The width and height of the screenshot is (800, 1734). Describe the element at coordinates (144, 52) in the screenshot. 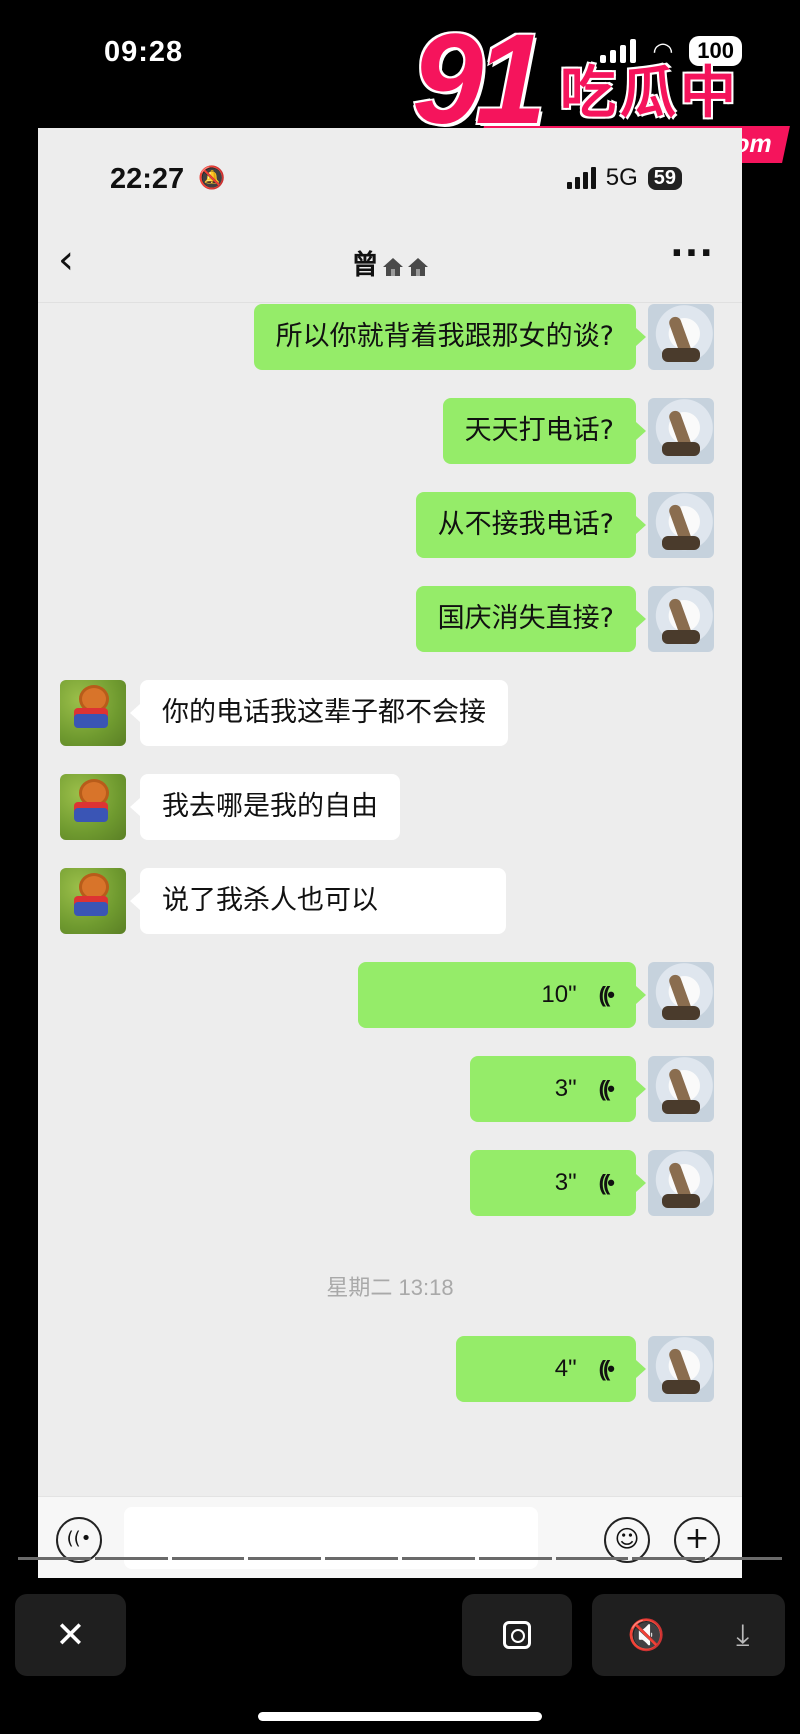

I see `outer-status-time: 09:28` at that location.